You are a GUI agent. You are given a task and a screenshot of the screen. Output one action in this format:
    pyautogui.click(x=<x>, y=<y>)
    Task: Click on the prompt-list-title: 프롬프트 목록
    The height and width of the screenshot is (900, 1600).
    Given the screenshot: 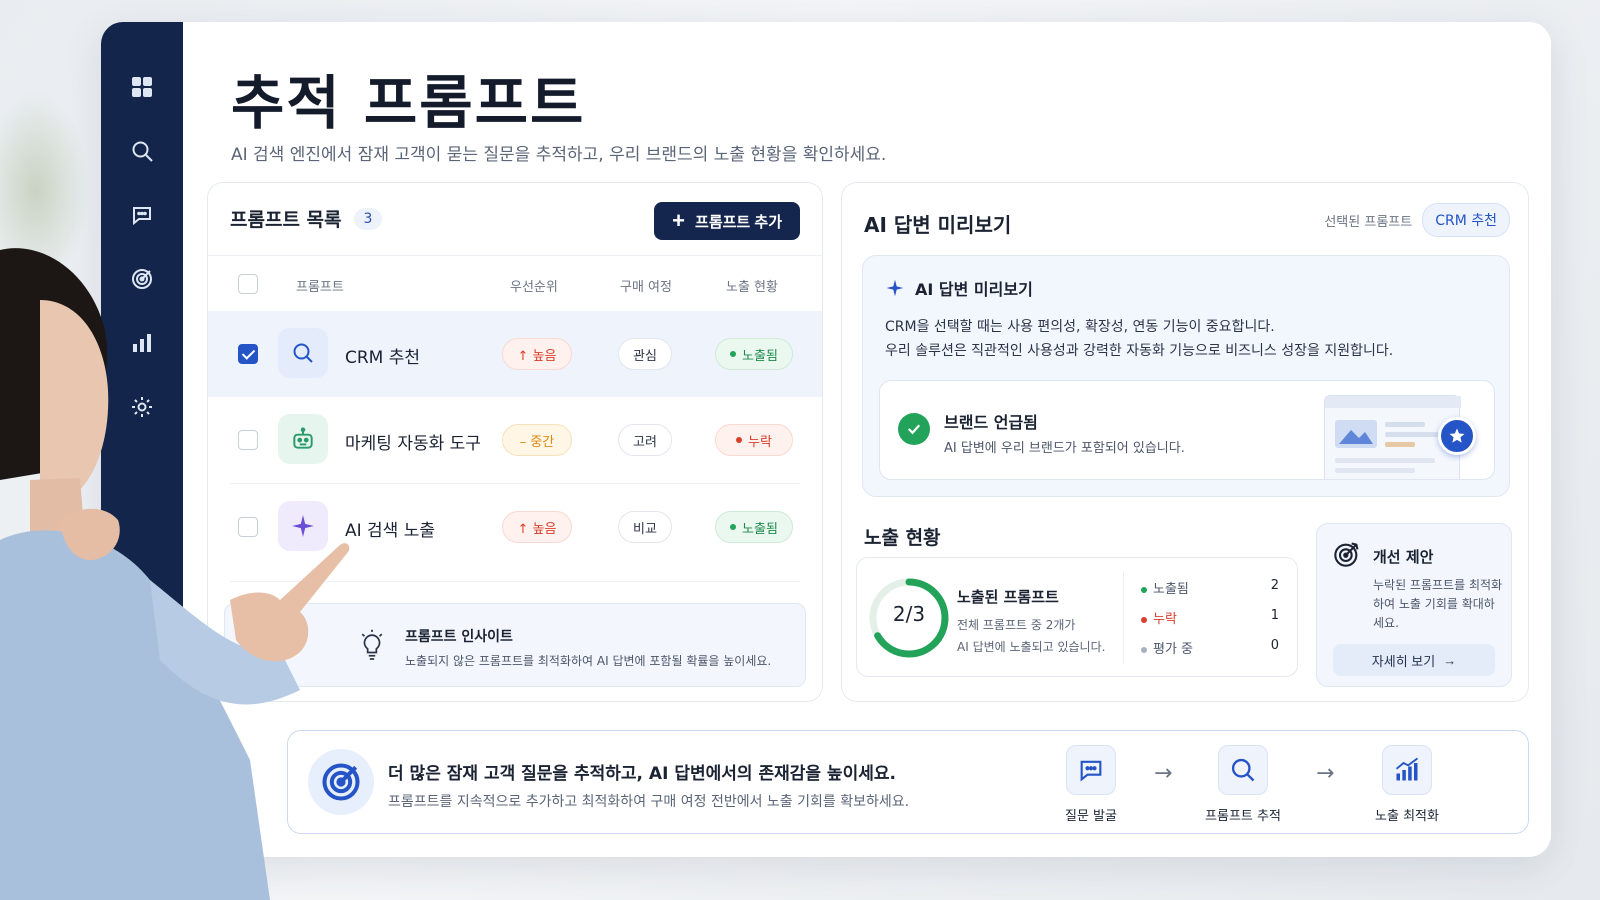 What is the action you would take?
    pyautogui.click(x=286, y=220)
    